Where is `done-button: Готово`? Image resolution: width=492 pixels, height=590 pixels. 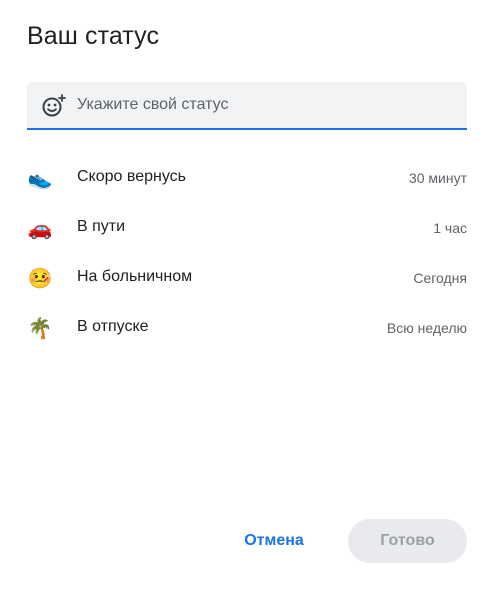 done-button: Готово is located at coordinates (407, 541).